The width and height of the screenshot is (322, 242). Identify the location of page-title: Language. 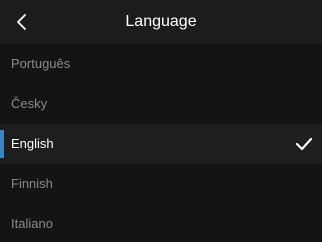
(161, 21).